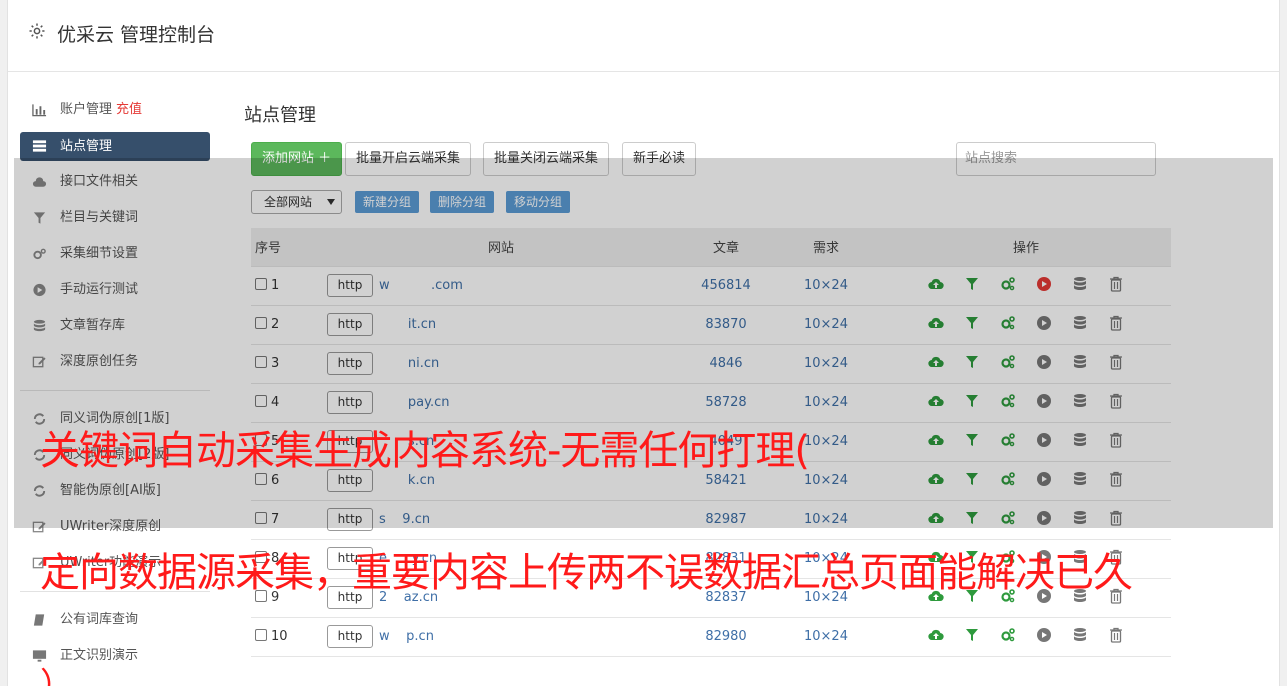 This screenshot has width=1287, height=686. What do you see at coordinates (129, 109) in the screenshot?
I see `recharge-link: 充值` at bounding box center [129, 109].